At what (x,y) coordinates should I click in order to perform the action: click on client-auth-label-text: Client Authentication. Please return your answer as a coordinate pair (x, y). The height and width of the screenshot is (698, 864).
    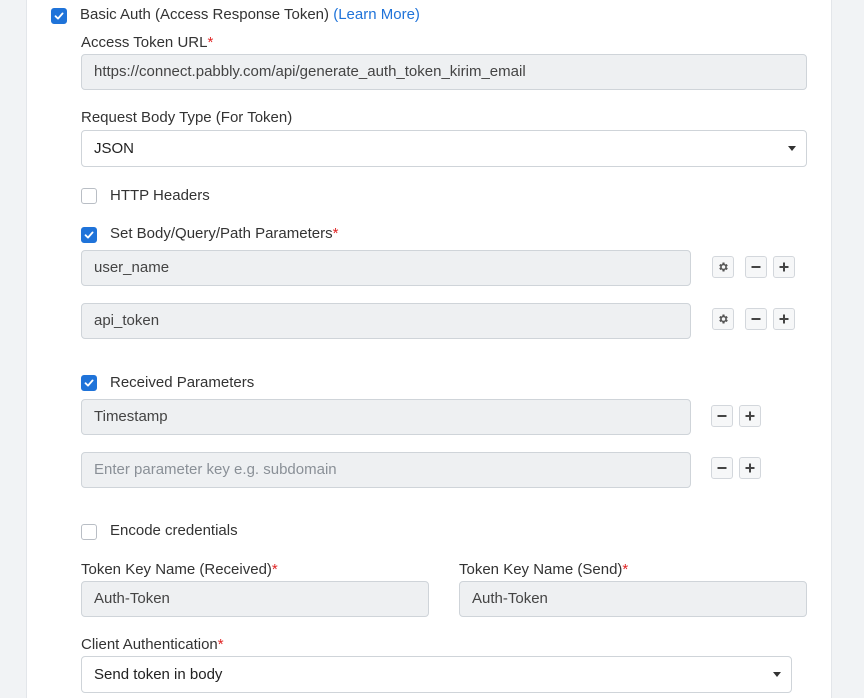
    Looking at the image, I should click on (149, 644).